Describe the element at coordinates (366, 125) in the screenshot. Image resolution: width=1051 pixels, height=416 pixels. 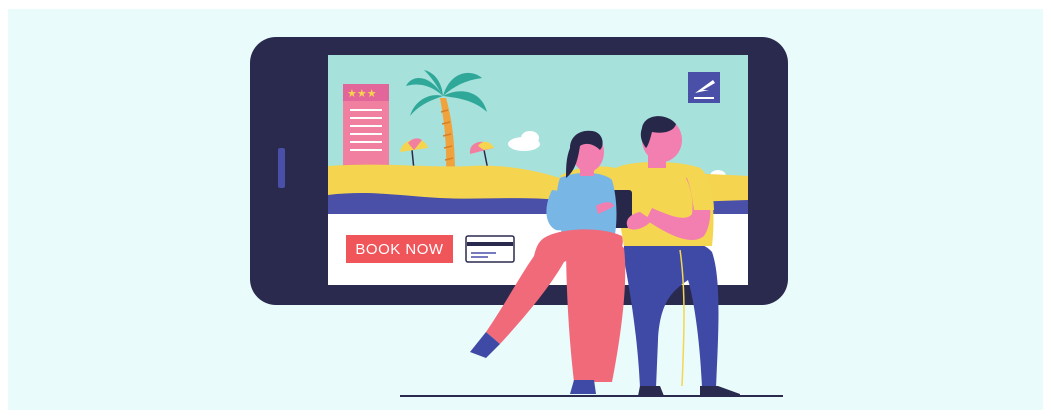
I see `hotel-building-icon: ★★★` at that location.